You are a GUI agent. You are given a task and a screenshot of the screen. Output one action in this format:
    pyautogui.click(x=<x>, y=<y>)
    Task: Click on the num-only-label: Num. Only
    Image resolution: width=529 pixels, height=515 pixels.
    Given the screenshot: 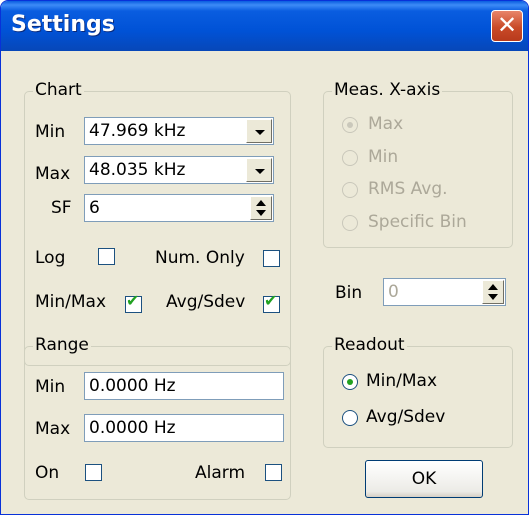 What is the action you would take?
    pyautogui.click(x=200, y=258)
    